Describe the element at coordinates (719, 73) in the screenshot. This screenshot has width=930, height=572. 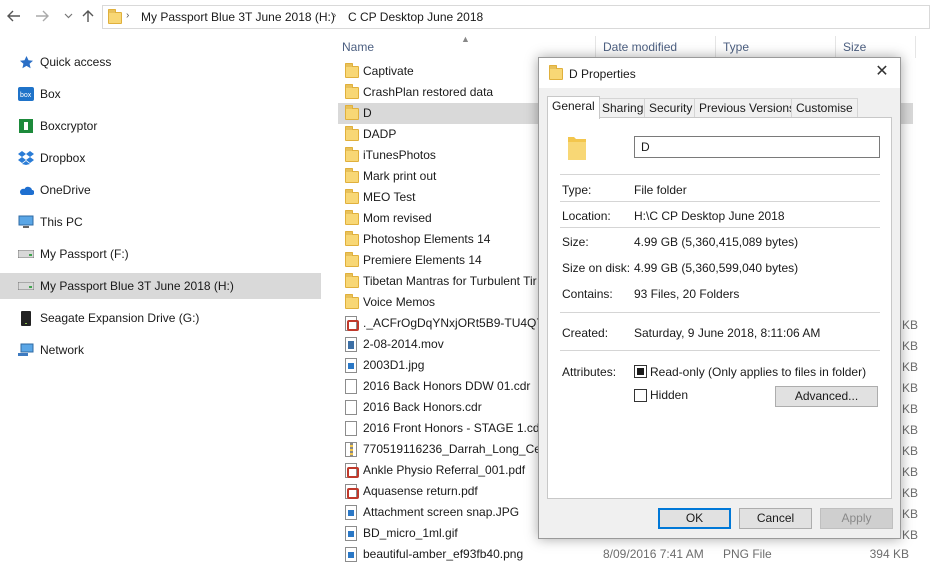
I see `dialog-title-bar: D Properties ✕` at that location.